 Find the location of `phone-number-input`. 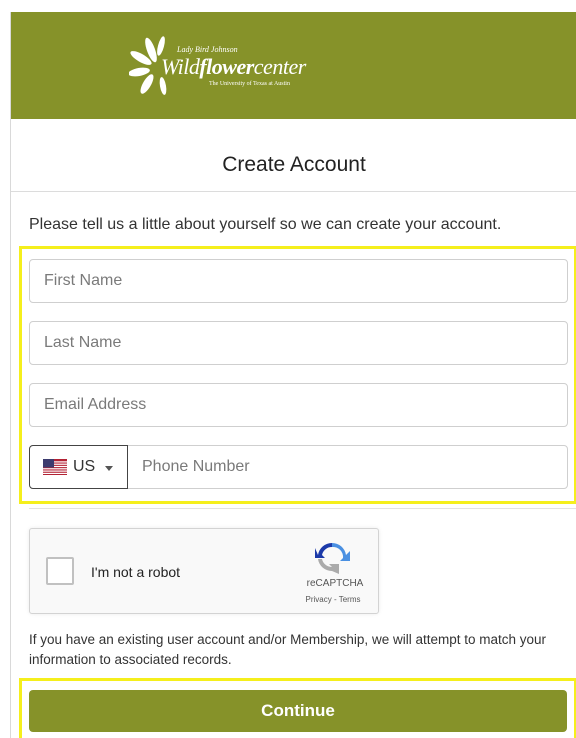

phone-number-input is located at coordinates (348, 467).